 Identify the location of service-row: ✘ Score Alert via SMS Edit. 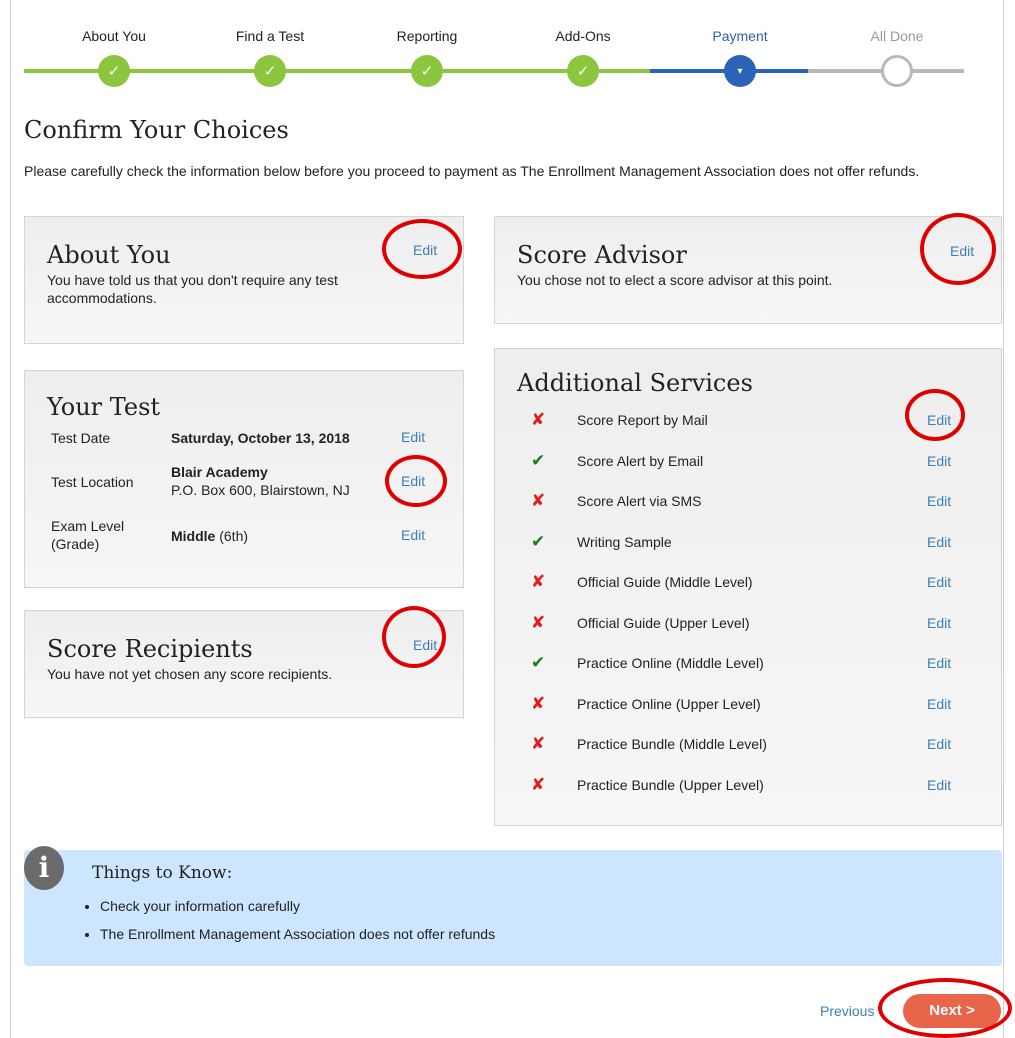
(755, 503).